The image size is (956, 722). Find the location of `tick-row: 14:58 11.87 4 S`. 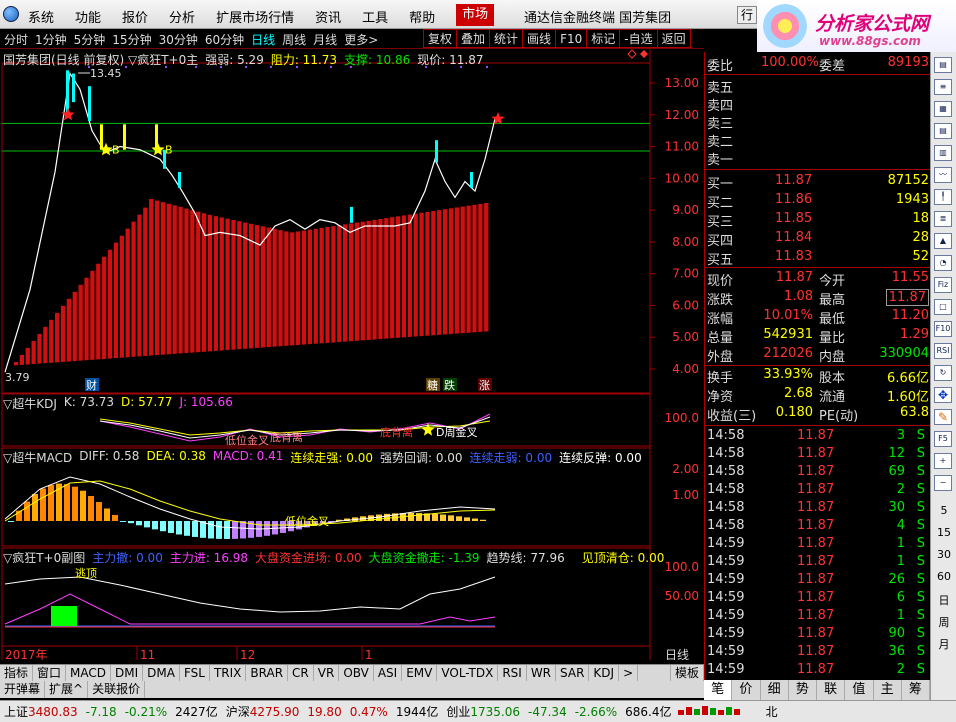

tick-row: 14:58 11.87 4 S is located at coordinates (818, 527).